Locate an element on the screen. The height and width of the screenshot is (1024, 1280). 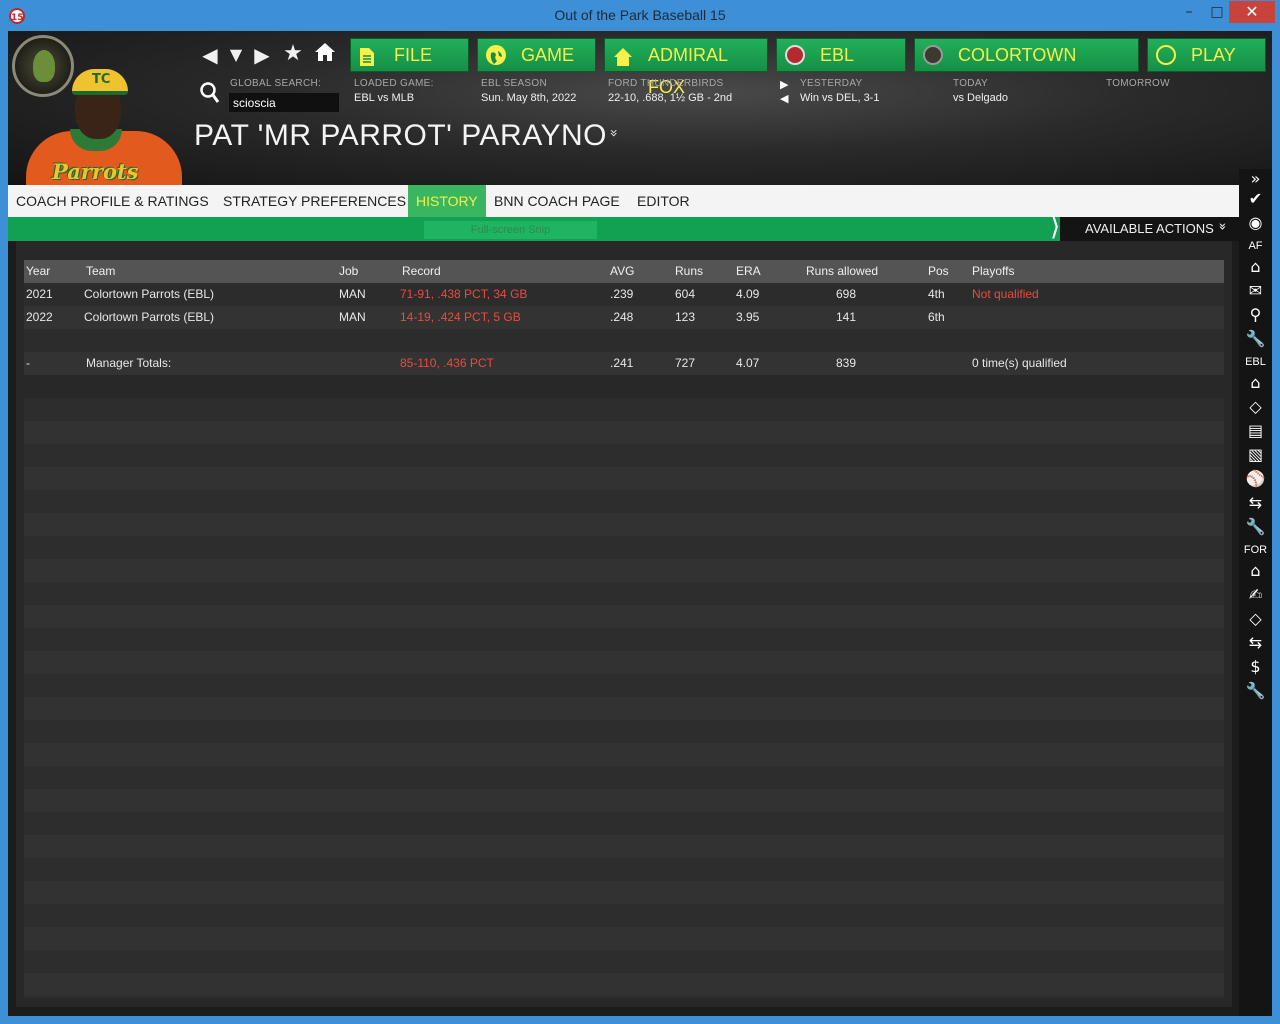
tab-strategy-preferences: STRATEGY PREFERENCES is located at coordinates (314, 201).